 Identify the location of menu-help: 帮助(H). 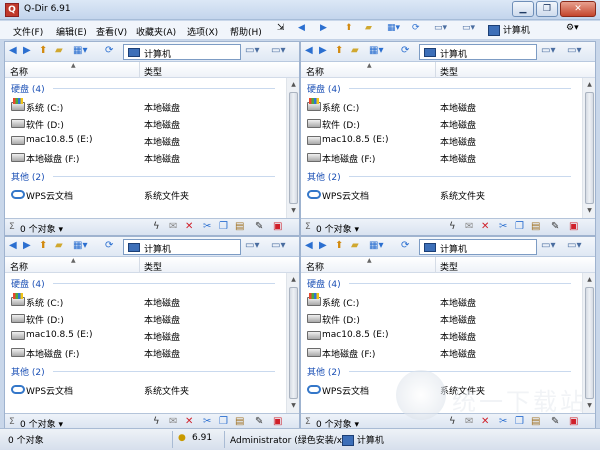
(246, 31).